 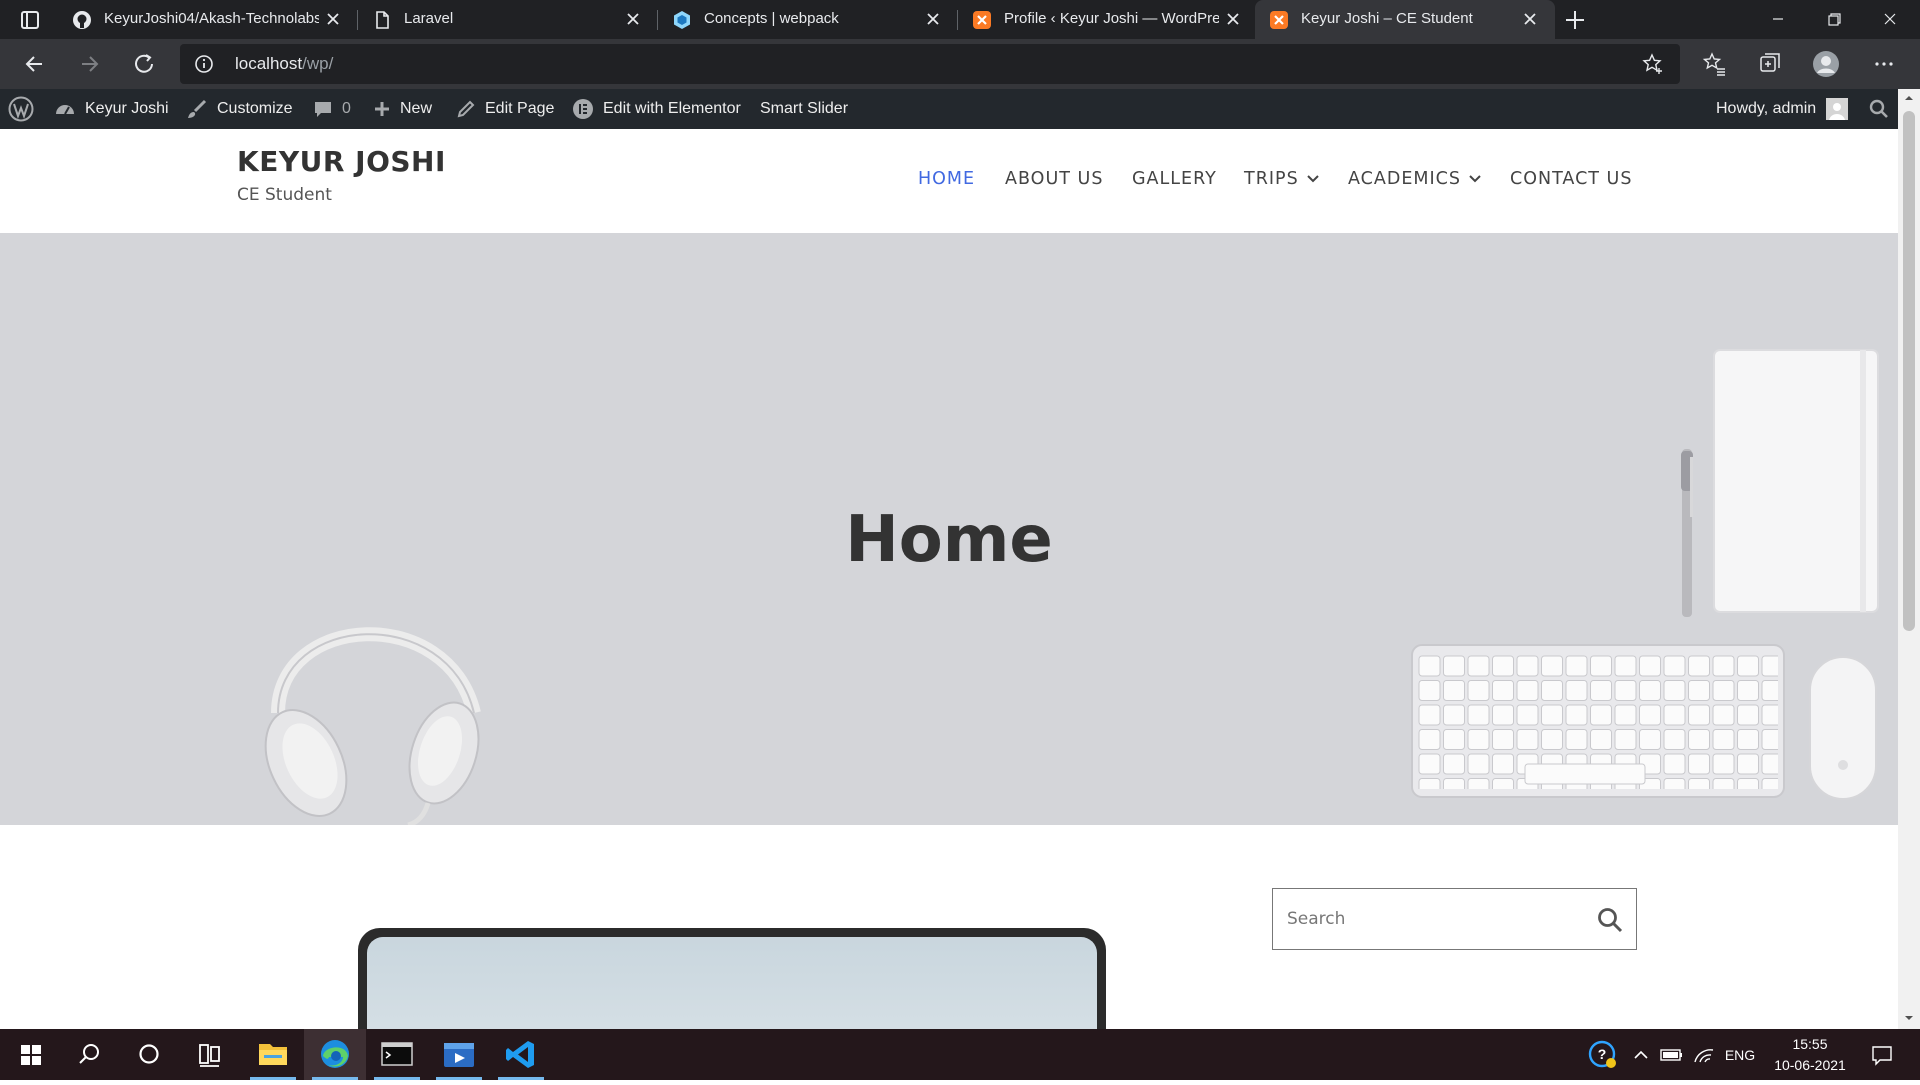 What do you see at coordinates (1826, 64) in the screenshot?
I see `profile-avatar-icon` at bounding box center [1826, 64].